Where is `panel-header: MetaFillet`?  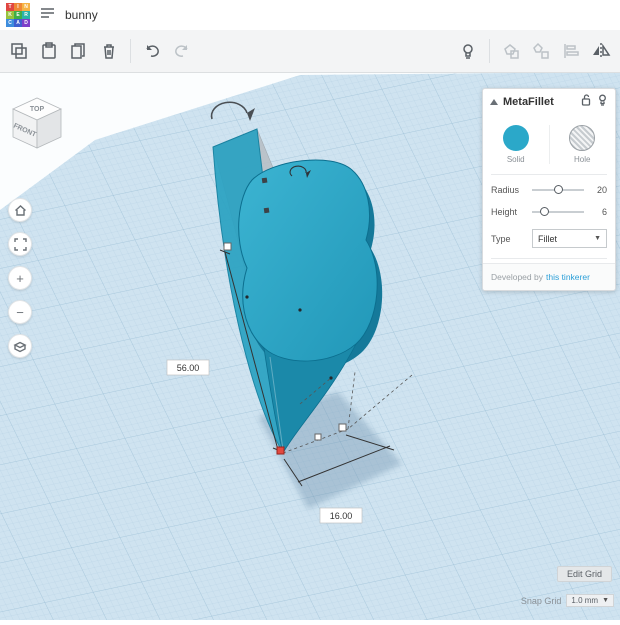
panel-header: MetaFillet is located at coordinates (549, 102).